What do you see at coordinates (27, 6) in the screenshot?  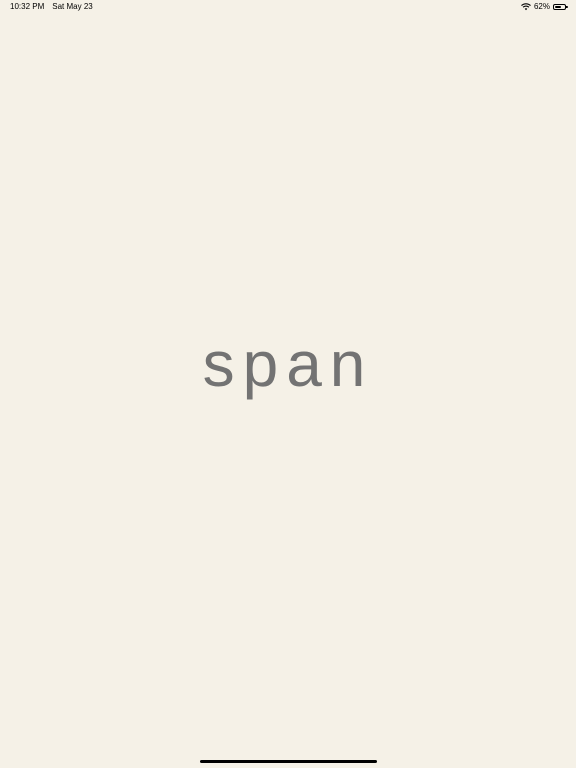 I see `status-time: 10:32 PM` at bounding box center [27, 6].